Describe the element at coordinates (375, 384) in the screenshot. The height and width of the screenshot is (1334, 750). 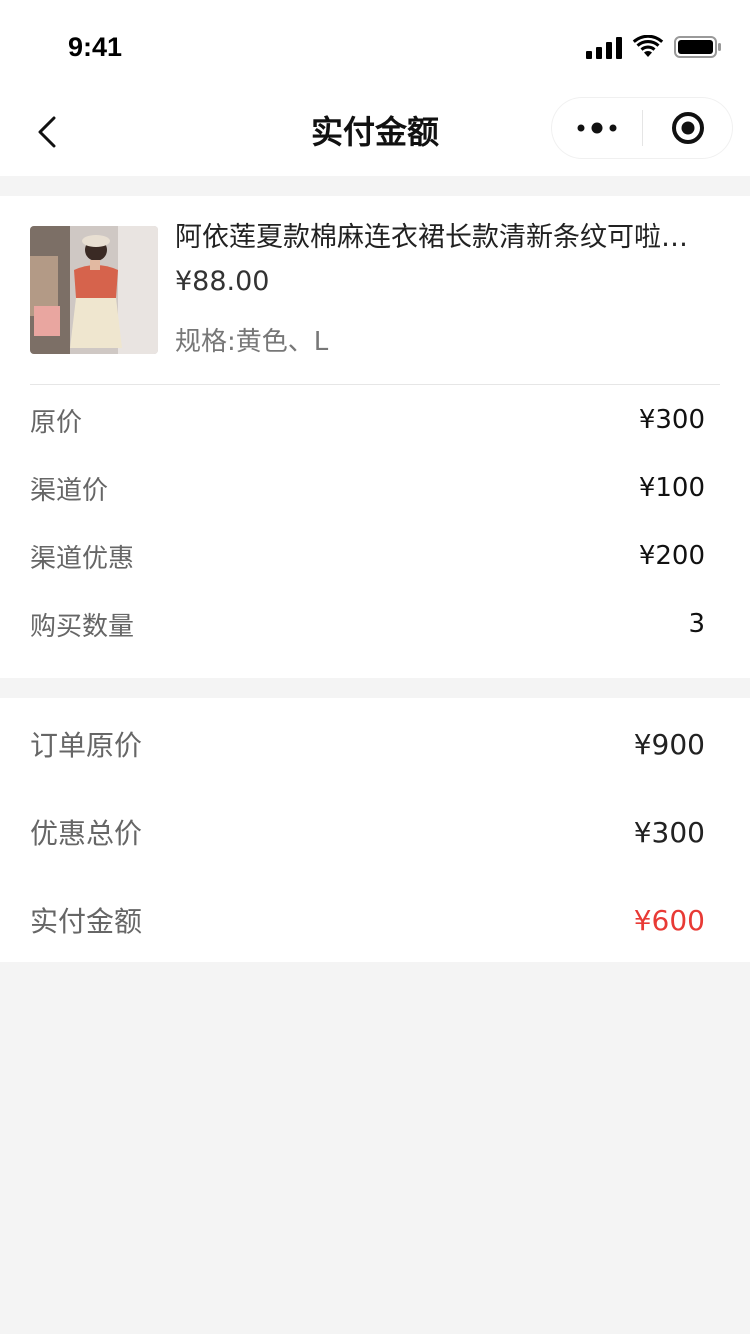
I see `divider` at that location.